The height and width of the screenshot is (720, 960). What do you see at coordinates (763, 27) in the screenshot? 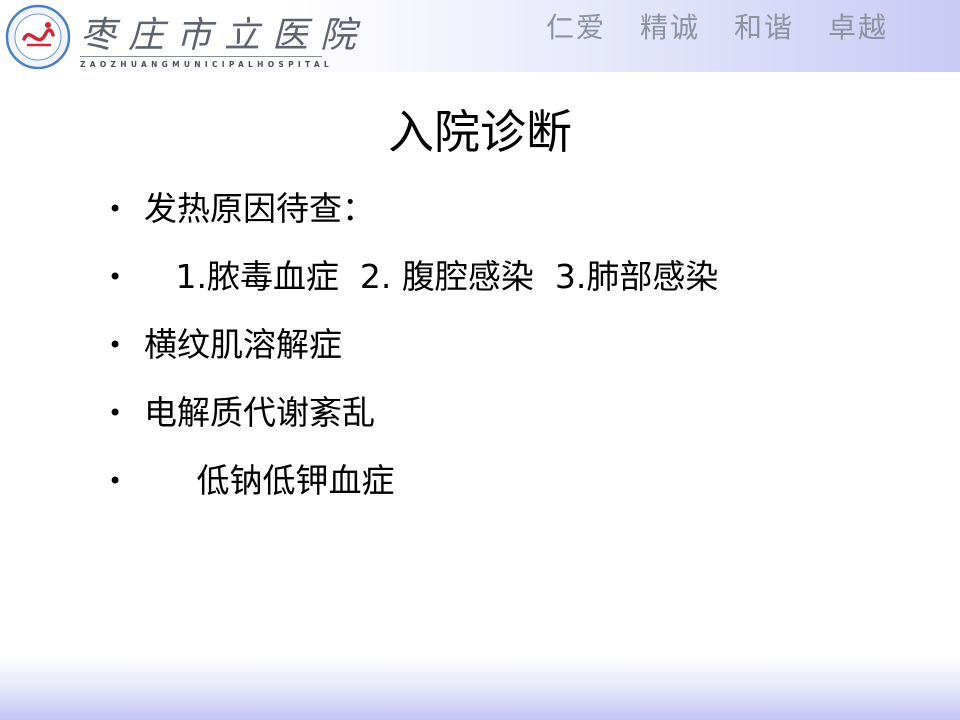
I see `motto-word: 和谐` at bounding box center [763, 27].